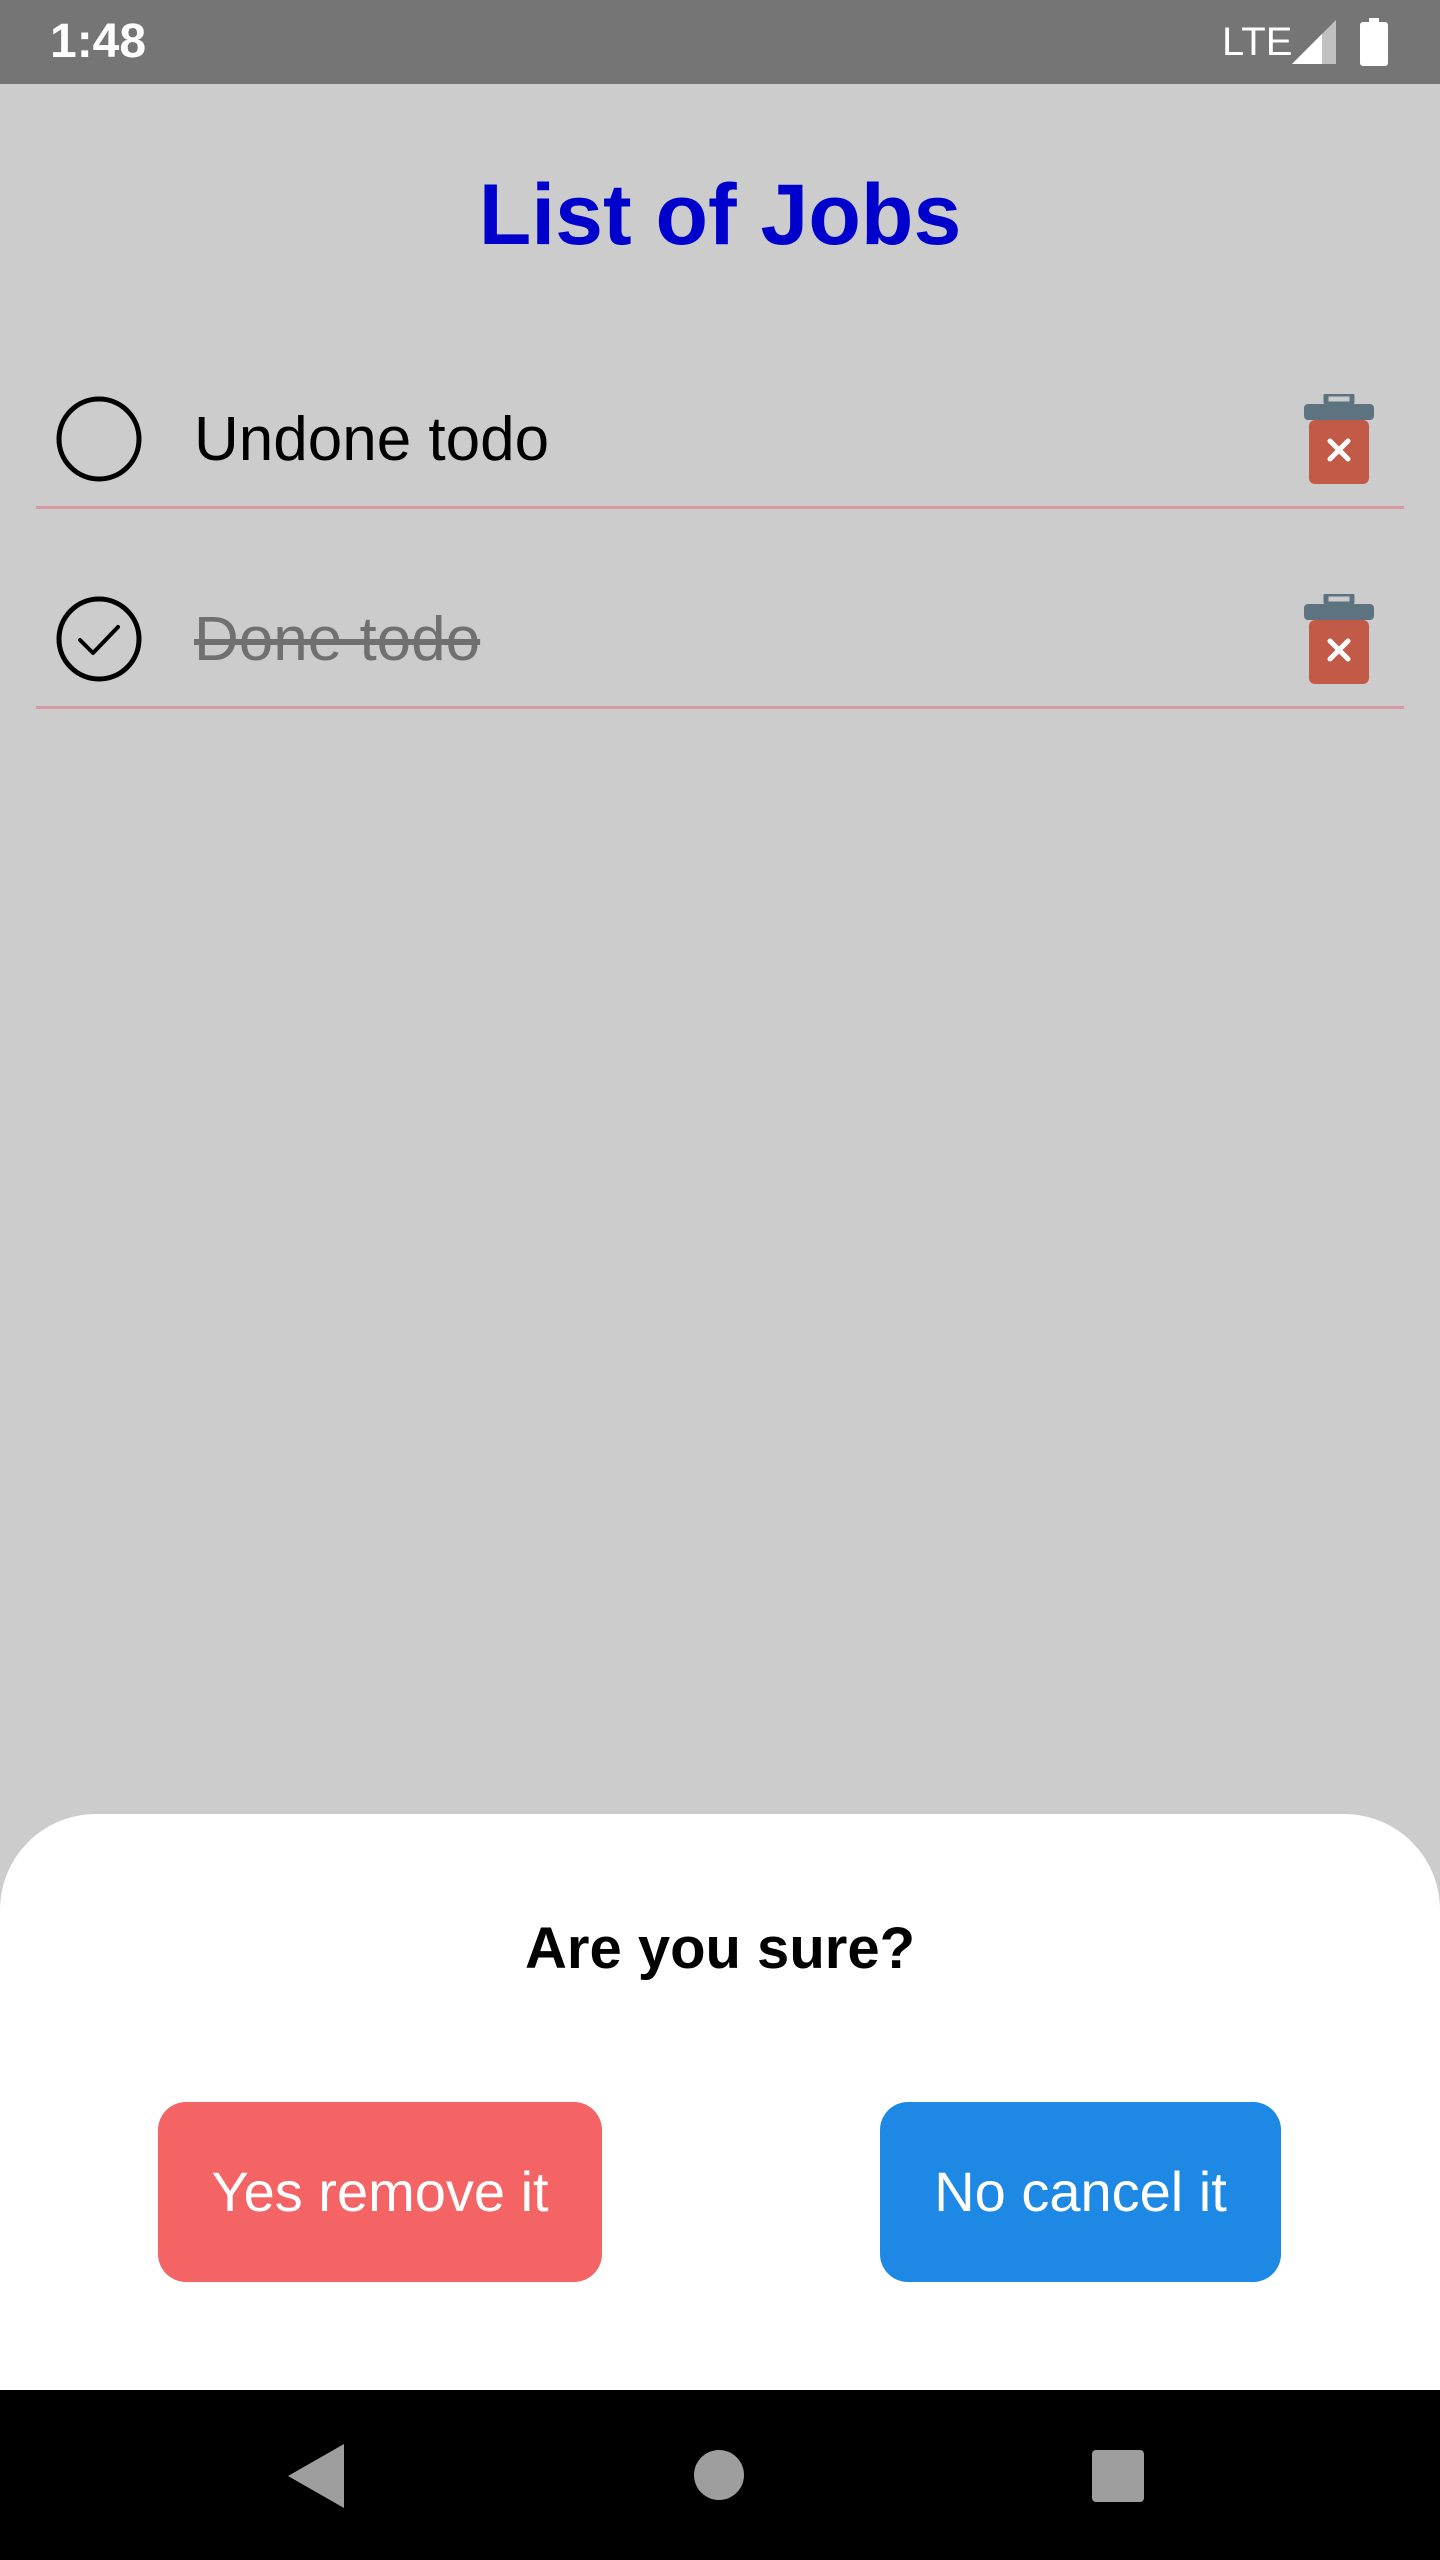 The height and width of the screenshot is (2560, 1440). What do you see at coordinates (1257, 42) in the screenshot?
I see `network-type: LTE` at bounding box center [1257, 42].